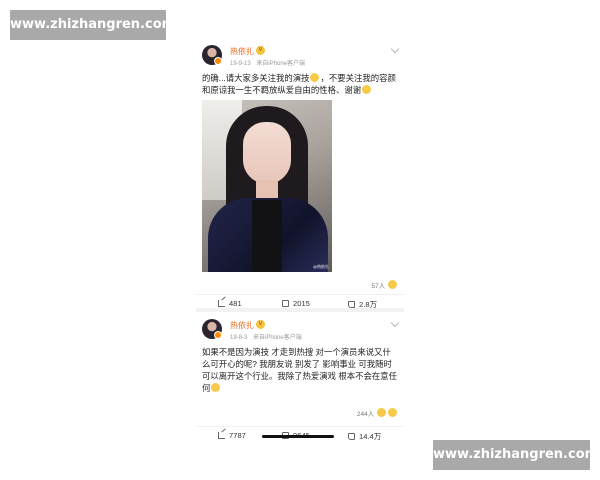 This screenshot has width=600, height=480. I want to click on likes-count: 57人, so click(378, 286).